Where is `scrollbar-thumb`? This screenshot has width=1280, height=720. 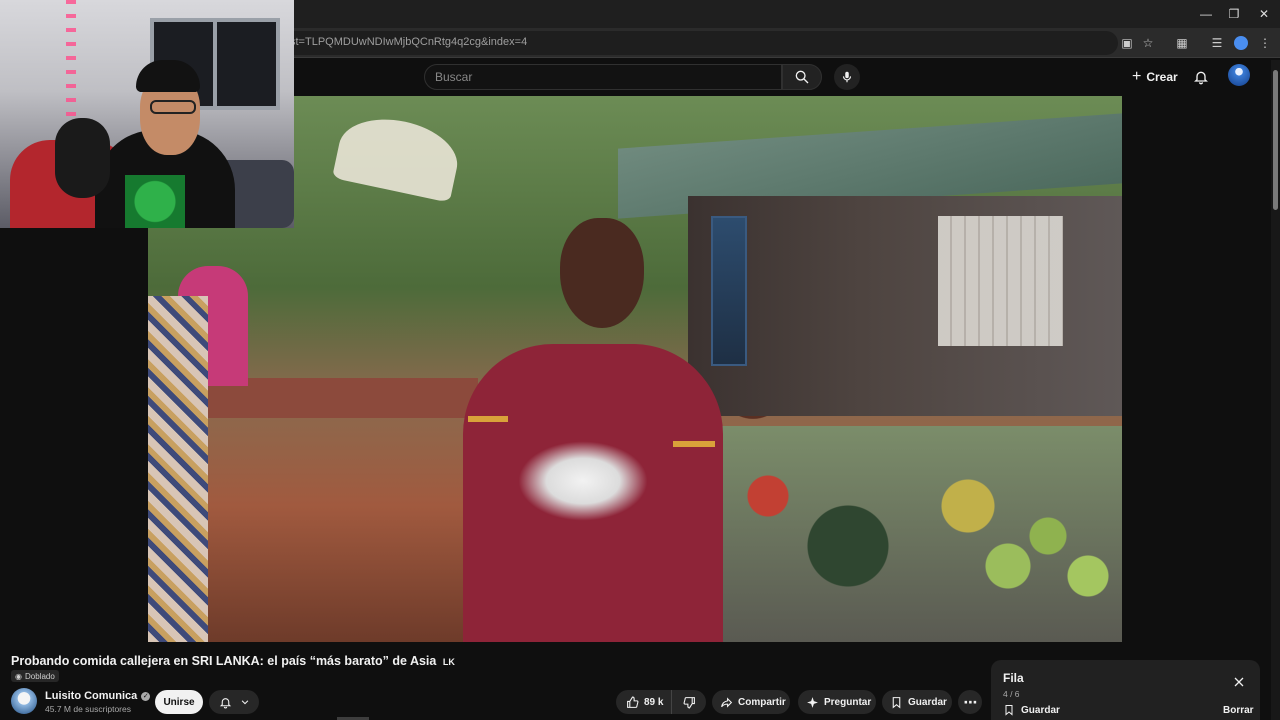 scrollbar-thumb is located at coordinates (1275, 140).